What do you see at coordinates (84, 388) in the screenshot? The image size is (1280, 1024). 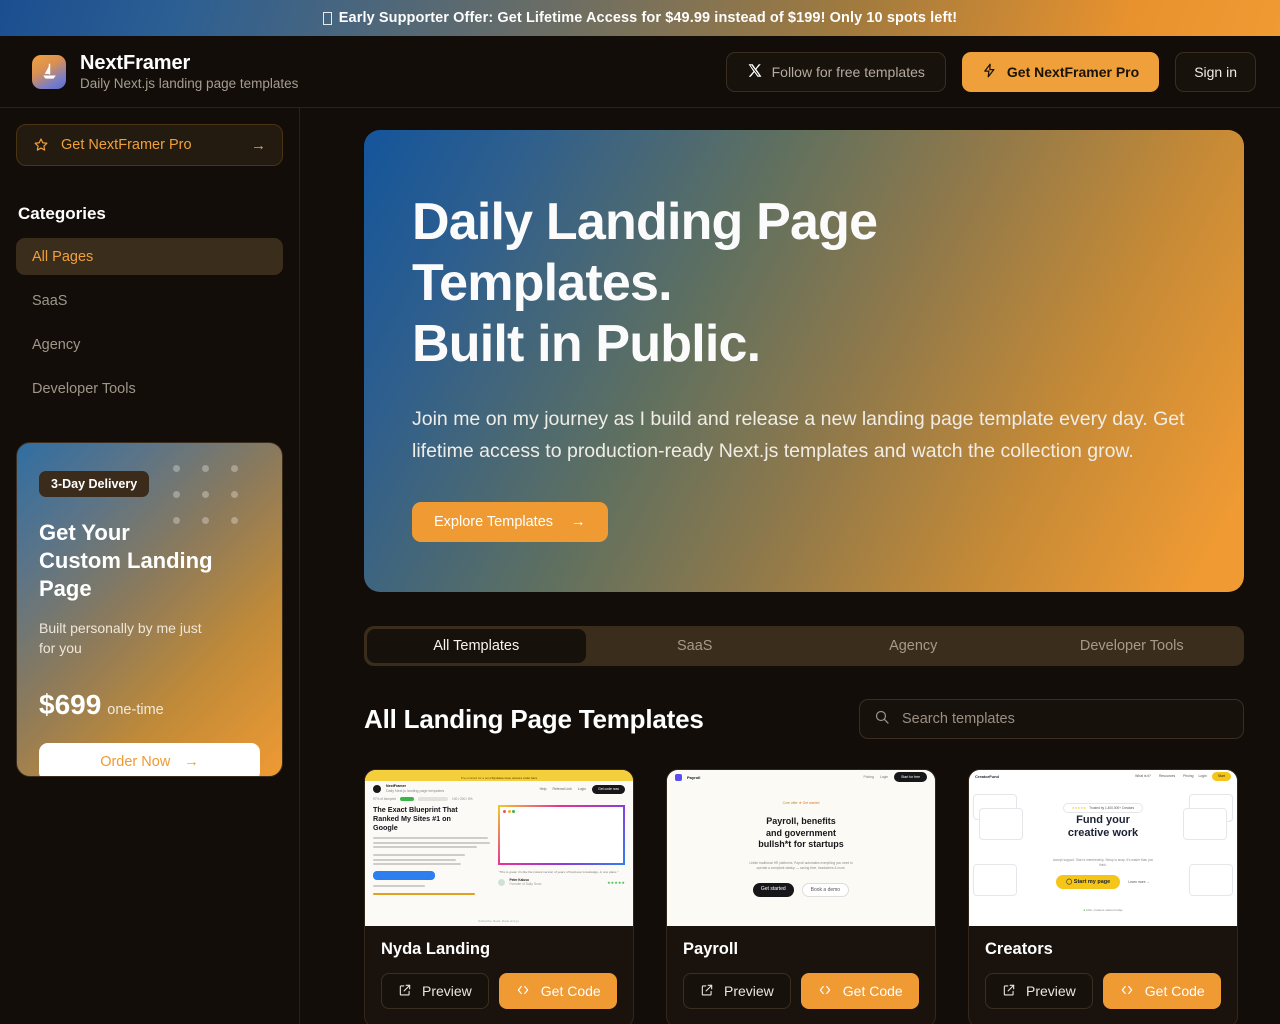 I see `sidebar-item-label: Developer Tools` at bounding box center [84, 388].